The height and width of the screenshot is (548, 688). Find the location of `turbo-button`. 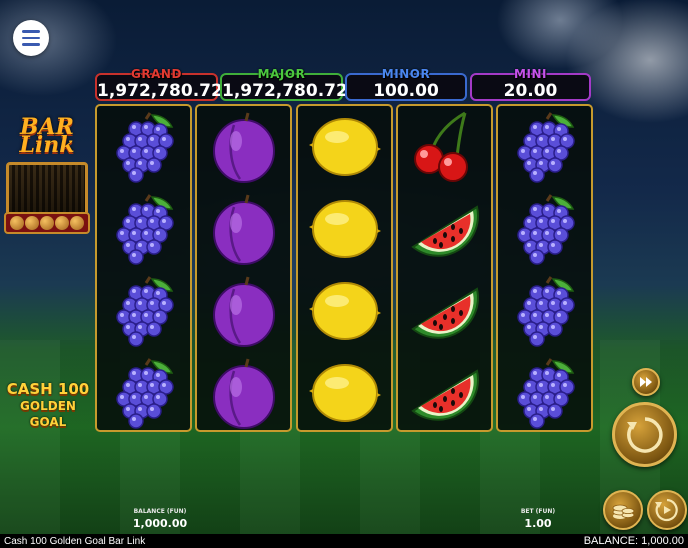

turbo-button is located at coordinates (646, 382).